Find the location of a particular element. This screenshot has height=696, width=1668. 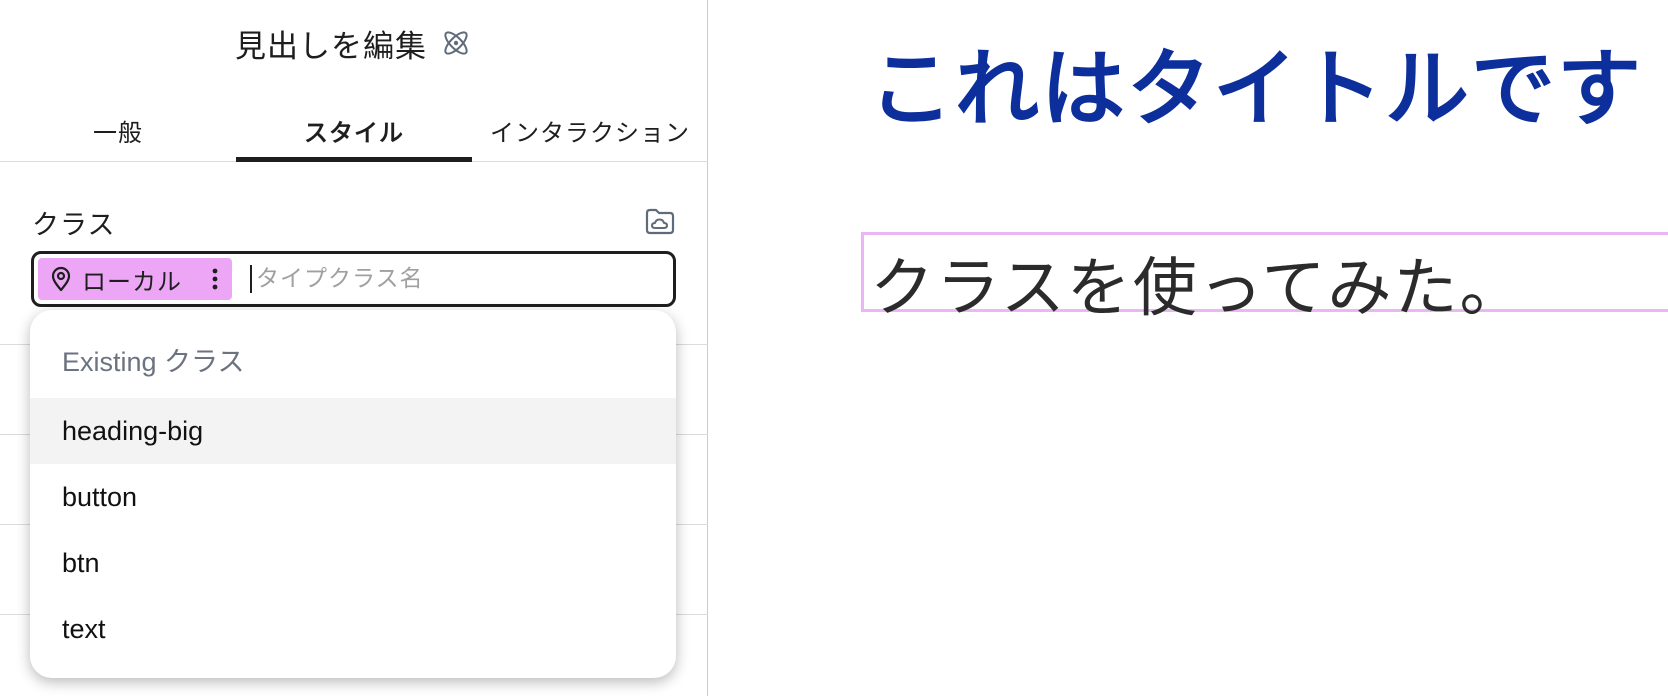

dropdown-item-heading-big: heading-big is located at coordinates (353, 431).